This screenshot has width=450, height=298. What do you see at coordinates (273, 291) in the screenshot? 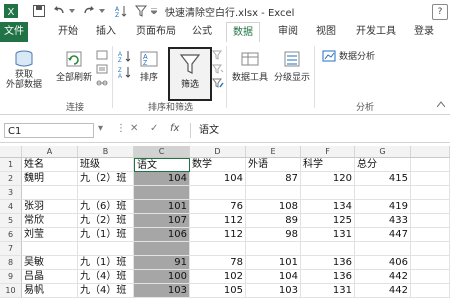
I see `table-cell: 103` at bounding box center [273, 291].